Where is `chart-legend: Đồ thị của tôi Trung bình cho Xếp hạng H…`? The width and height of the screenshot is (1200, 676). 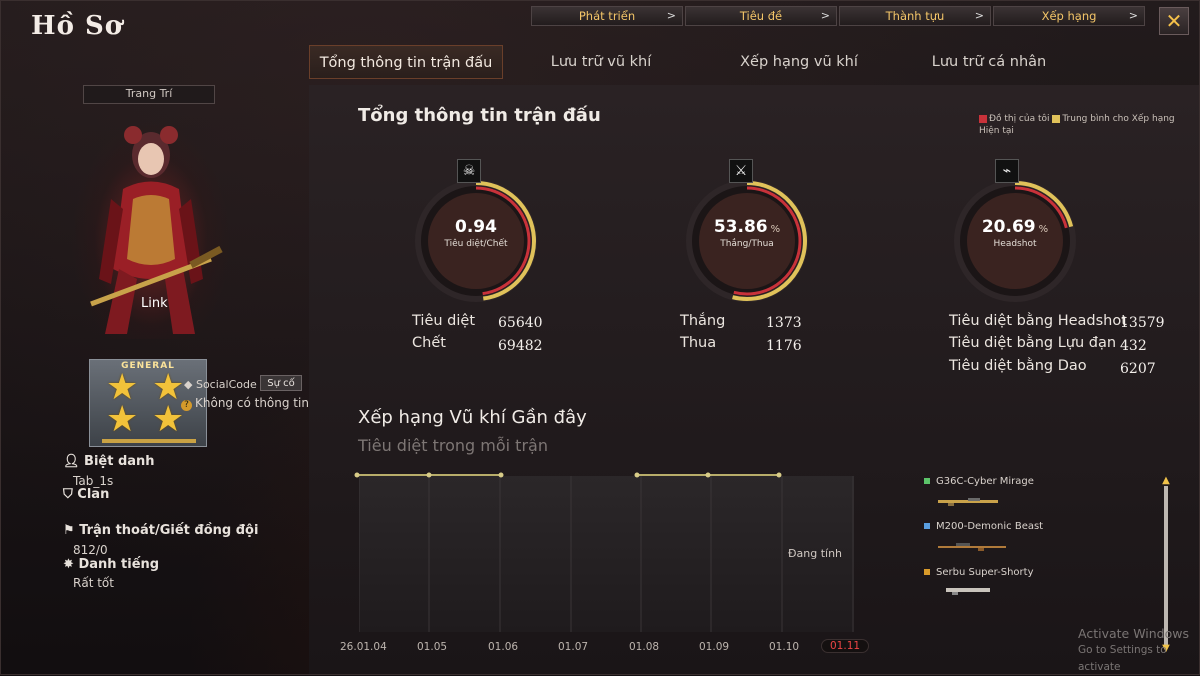 chart-legend: Đồ thị của tôi Trung bình cho Xếp hạng H… is located at coordinates (1079, 125).